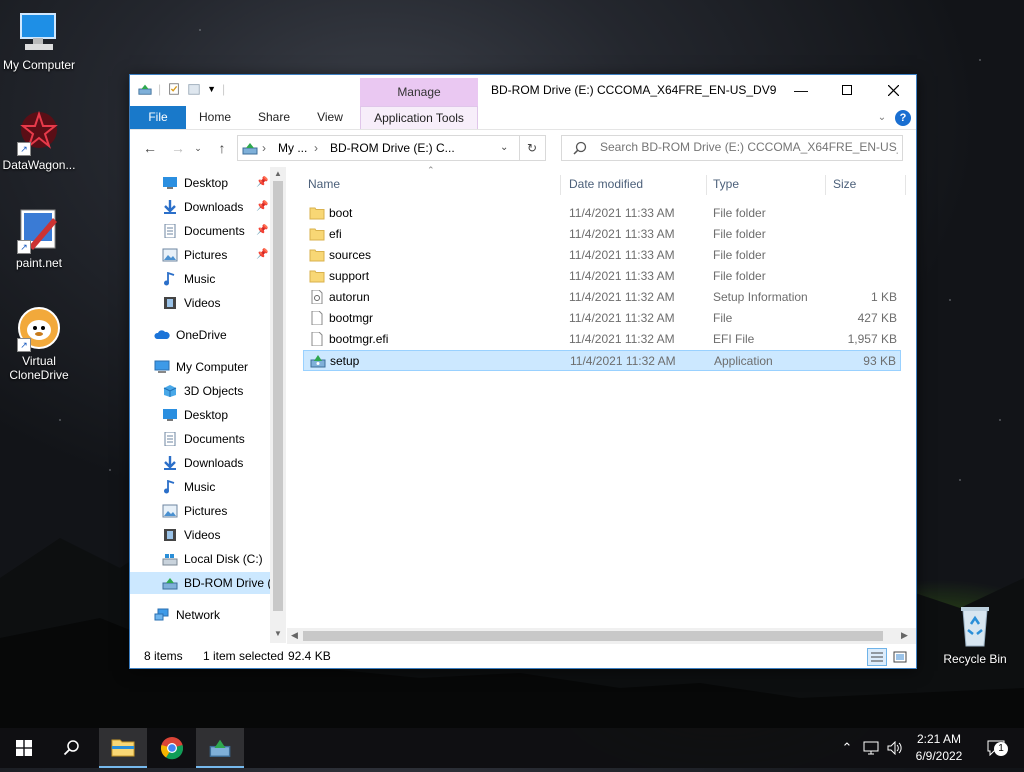 The image size is (1024, 772). What do you see at coordinates (749, 147) in the screenshot?
I see `search-input` at bounding box center [749, 147].